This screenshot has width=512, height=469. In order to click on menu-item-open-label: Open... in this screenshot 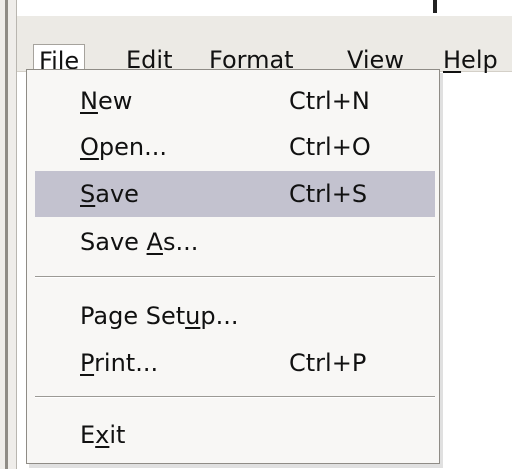, I will do `click(123, 147)`.